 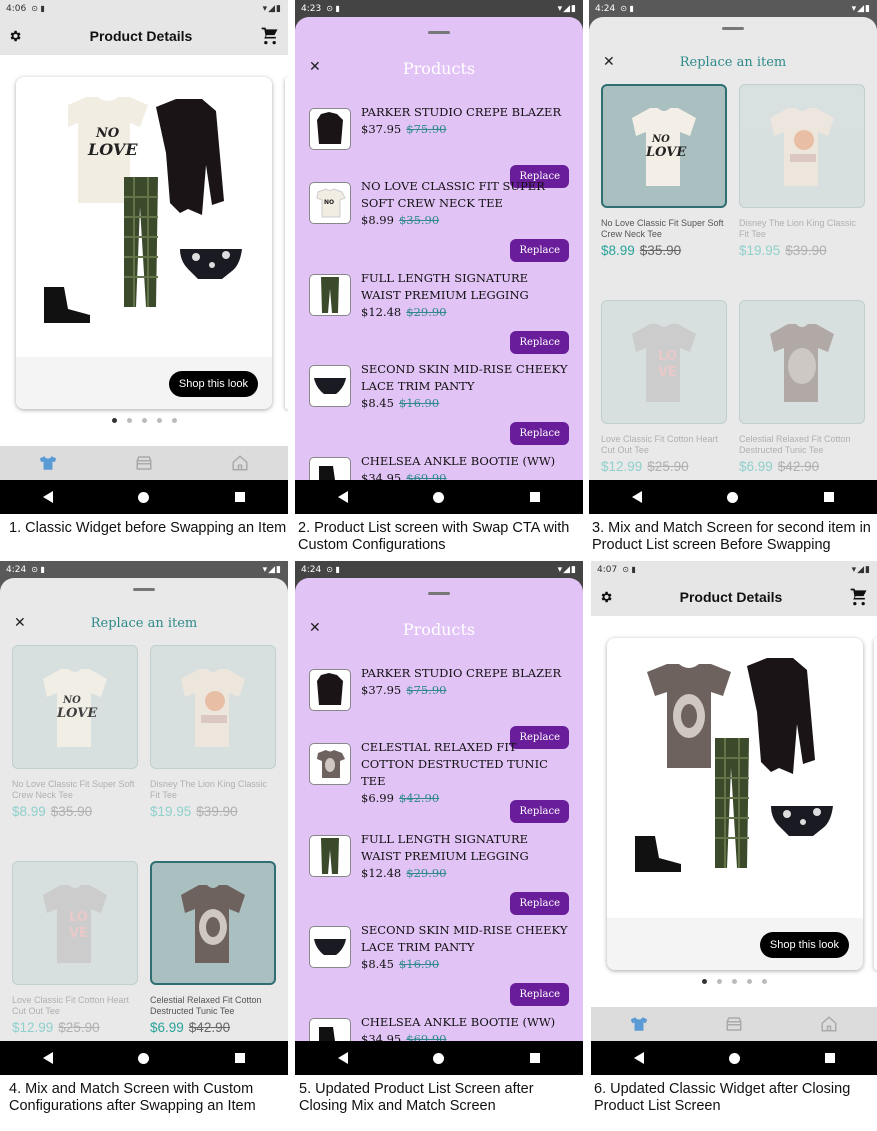 I want to click on status-icons: ⊙ ▮, so click(x=333, y=8).